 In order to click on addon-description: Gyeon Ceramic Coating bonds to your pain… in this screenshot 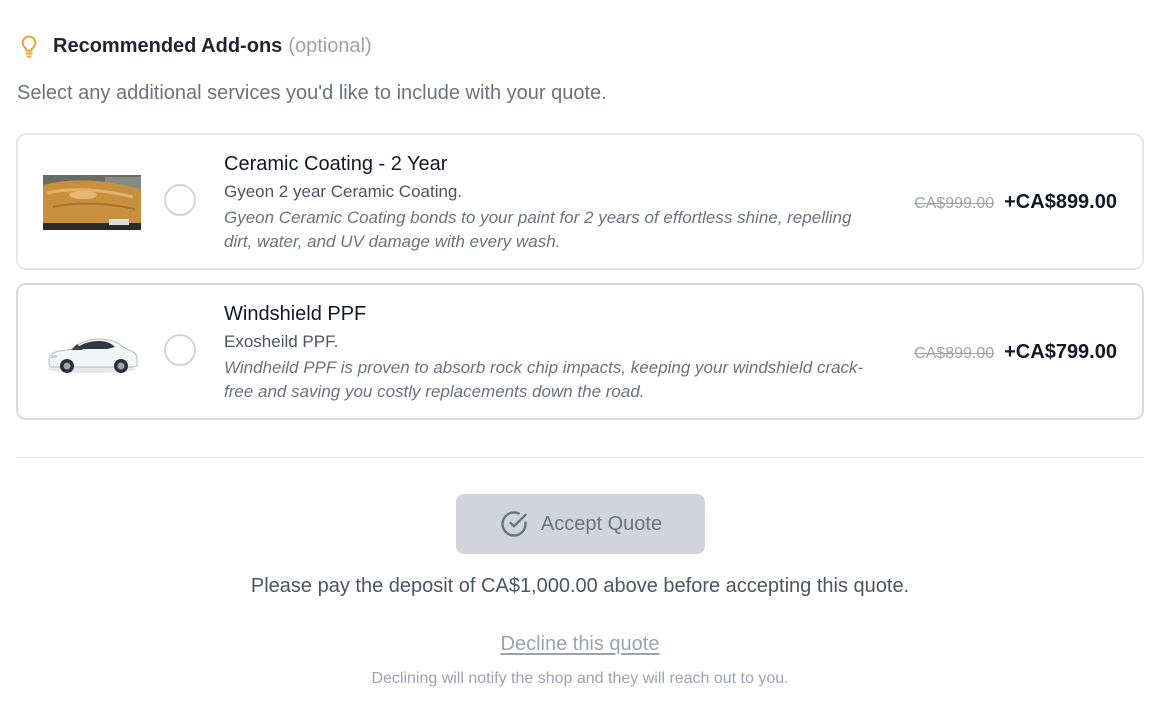, I will do `click(538, 229)`.